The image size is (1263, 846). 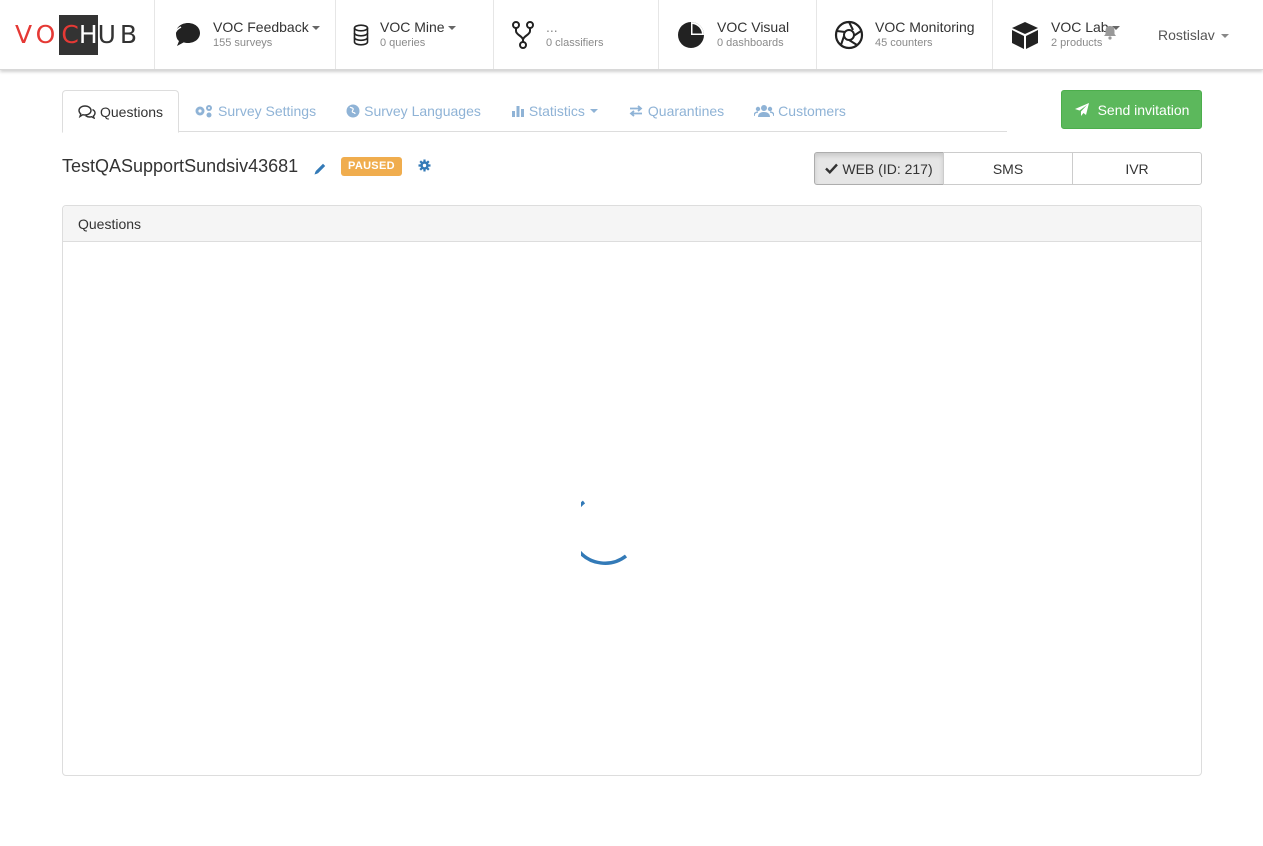 I want to click on gears-icon, so click(x=204, y=111).